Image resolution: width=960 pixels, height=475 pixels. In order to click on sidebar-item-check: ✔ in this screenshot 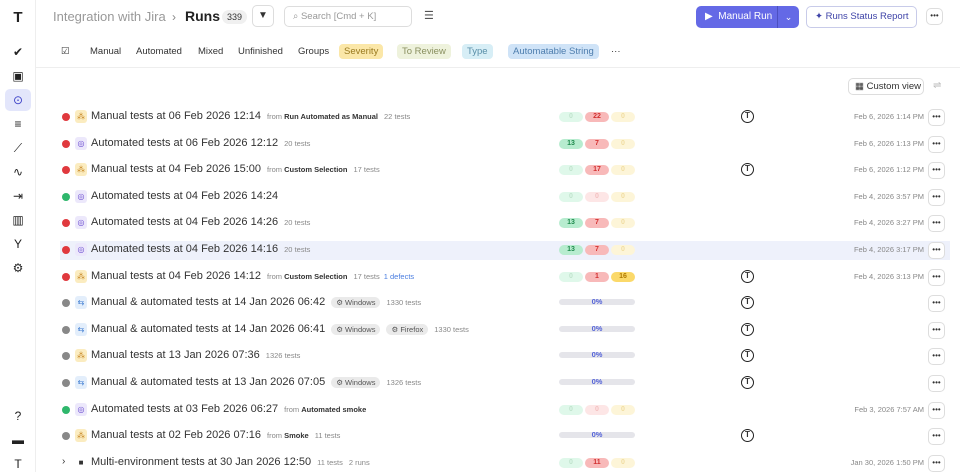, I will do `click(18, 52)`.